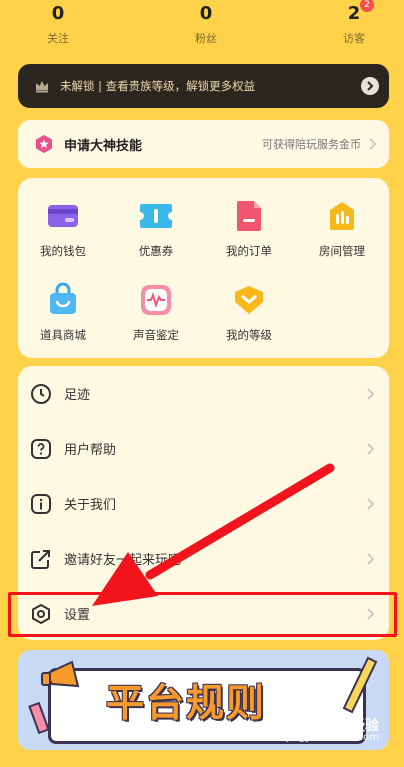  I want to click on level-badge-icon, so click(249, 300).